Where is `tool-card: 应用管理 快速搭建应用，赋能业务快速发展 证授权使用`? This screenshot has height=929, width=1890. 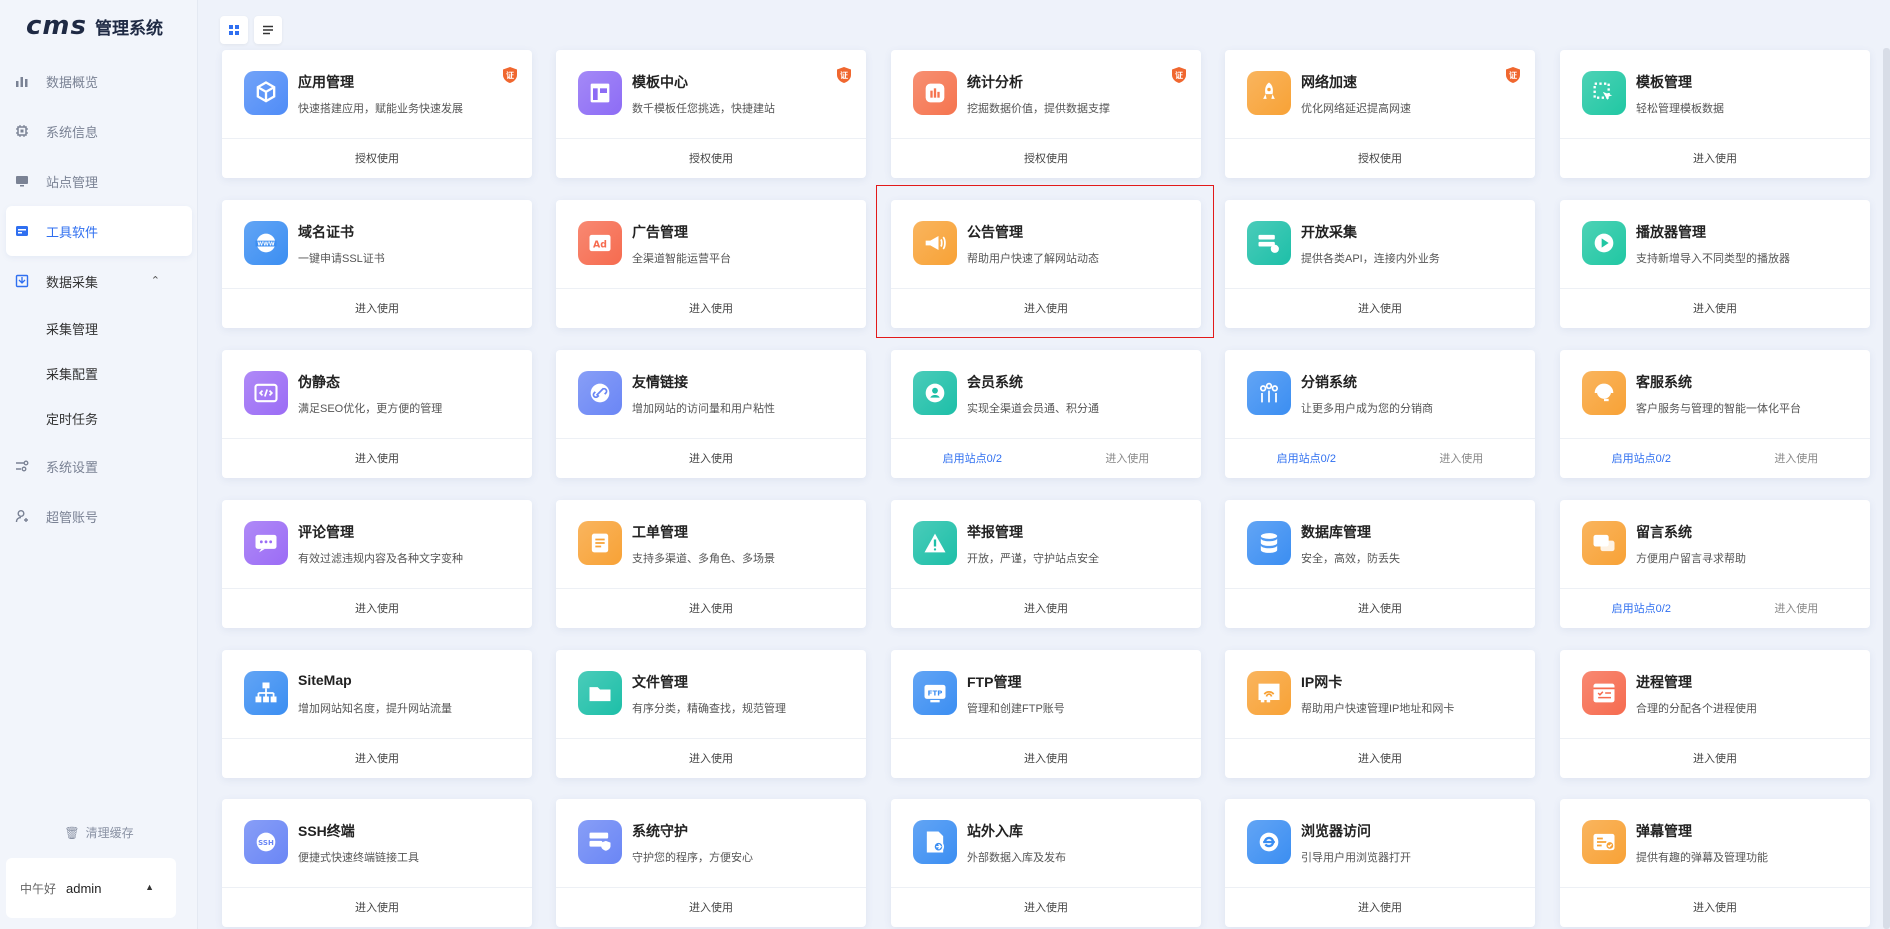
tool-card: 应用管理 快速搭建应用，赋能业务快速发展 证授权使用 is located at coordinates (377, 114).